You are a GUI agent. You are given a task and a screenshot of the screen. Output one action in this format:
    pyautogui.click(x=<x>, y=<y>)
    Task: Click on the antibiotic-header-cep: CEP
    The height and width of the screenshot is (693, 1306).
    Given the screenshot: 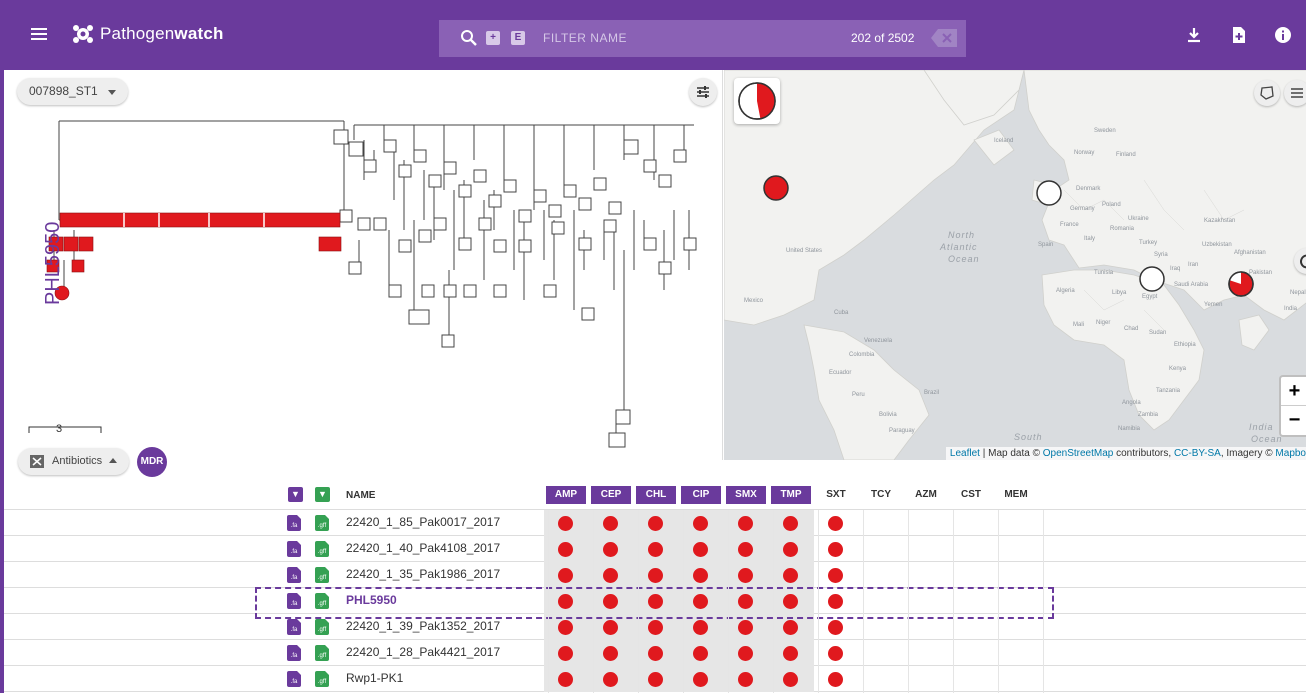 What is the action you would take?
    pyautogui.click(x=611, y=495)
    